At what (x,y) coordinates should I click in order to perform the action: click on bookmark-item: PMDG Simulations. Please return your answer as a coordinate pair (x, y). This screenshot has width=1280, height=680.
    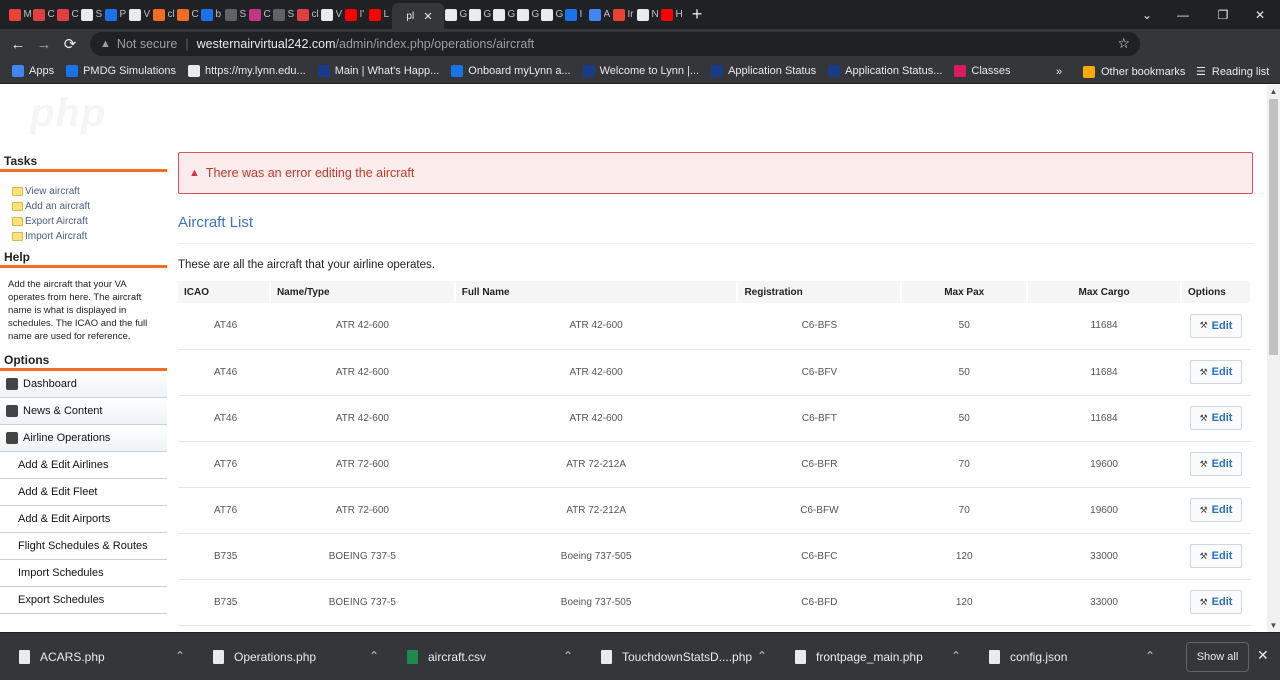
    Looking at the image, I should click on (121, 71).